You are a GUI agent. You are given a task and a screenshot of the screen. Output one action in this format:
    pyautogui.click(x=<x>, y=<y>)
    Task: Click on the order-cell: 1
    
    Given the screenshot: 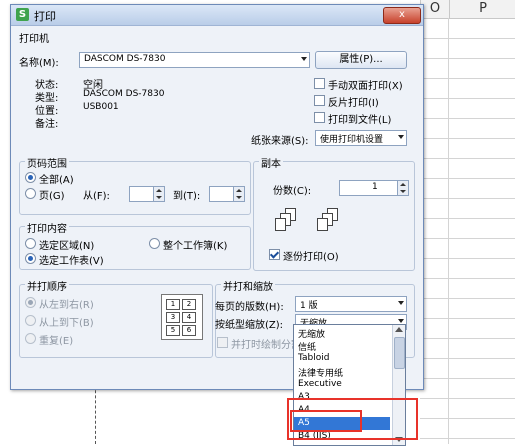 What is the action you would take?
    pyautogui.click(x=173, y=304)
    